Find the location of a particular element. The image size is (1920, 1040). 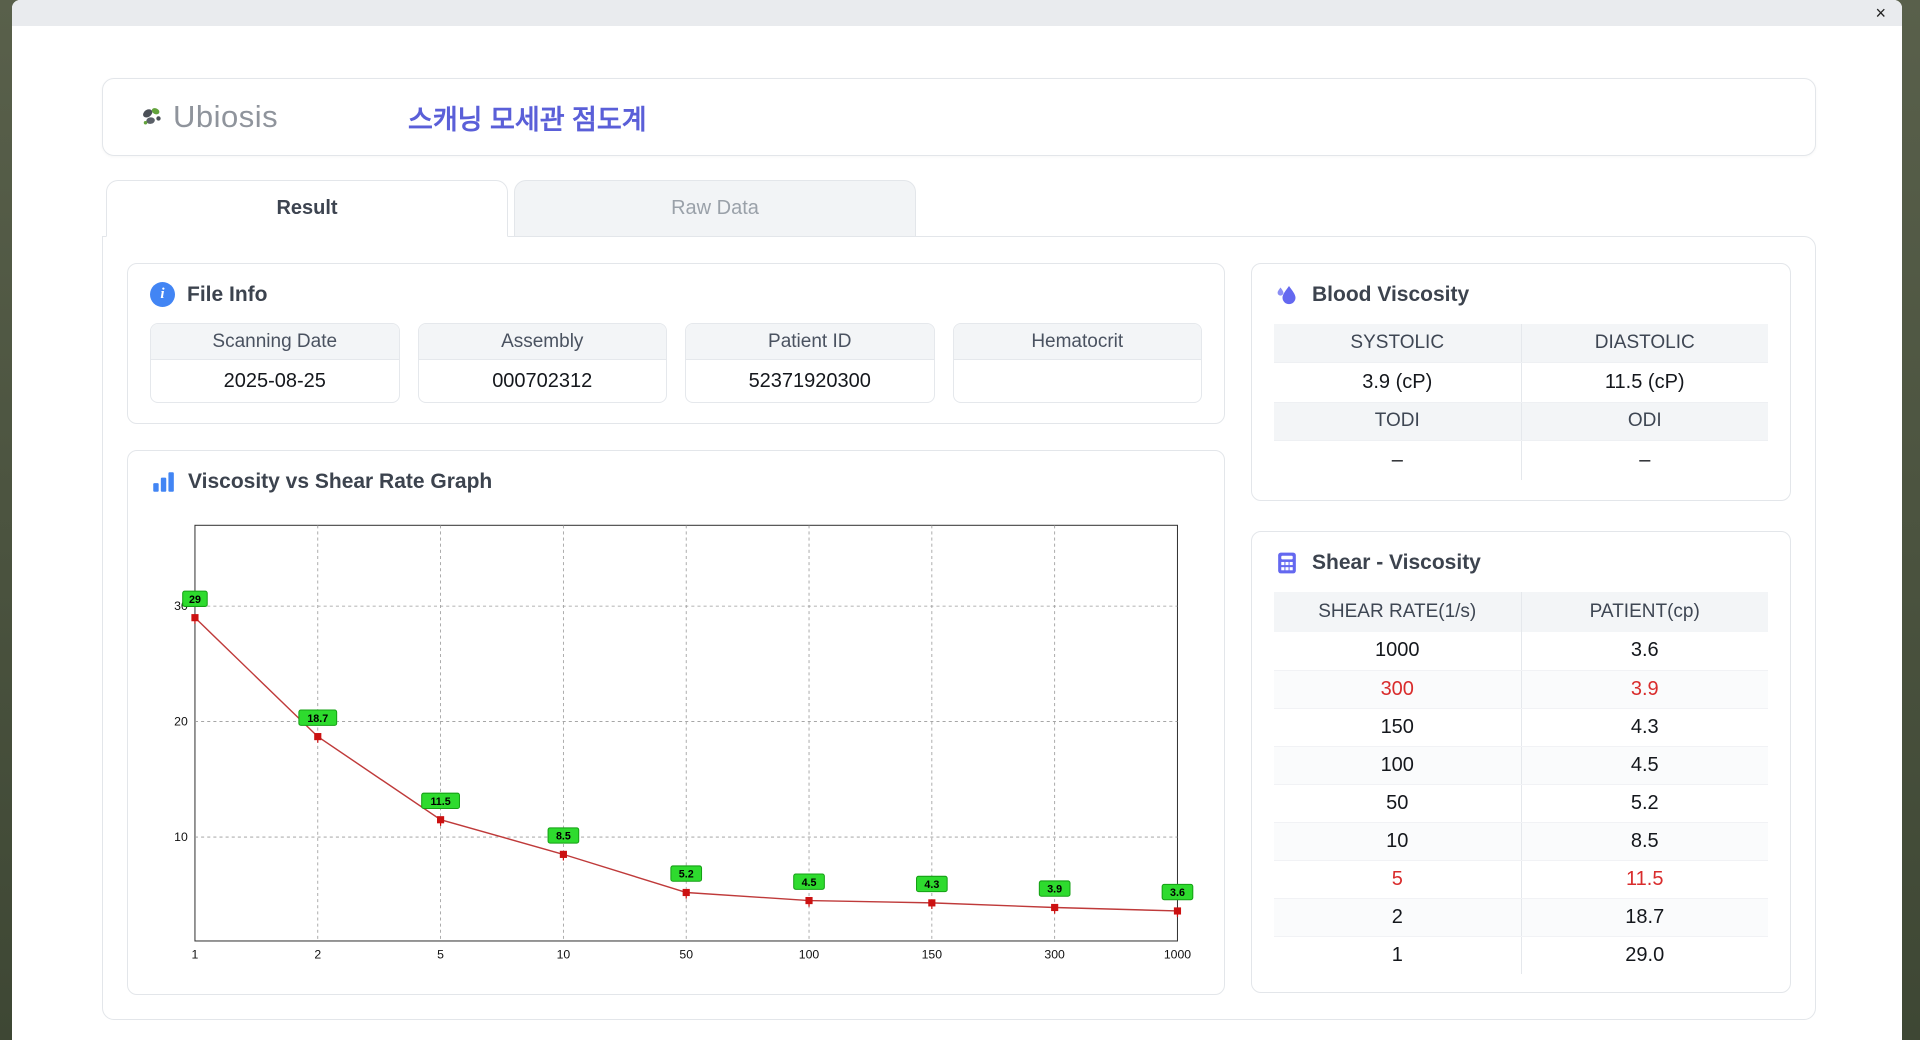

field-value: 52371920300 is located at coordinates (809, 380).